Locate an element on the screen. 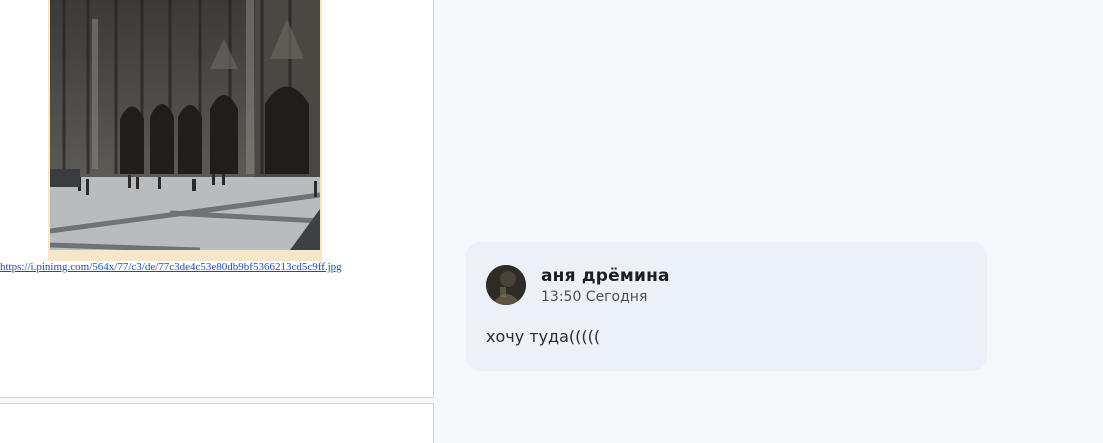  comment-card: аня дрёмина 13:50 Сегодня хочу туда((((( is located at coordinates (726, 306).